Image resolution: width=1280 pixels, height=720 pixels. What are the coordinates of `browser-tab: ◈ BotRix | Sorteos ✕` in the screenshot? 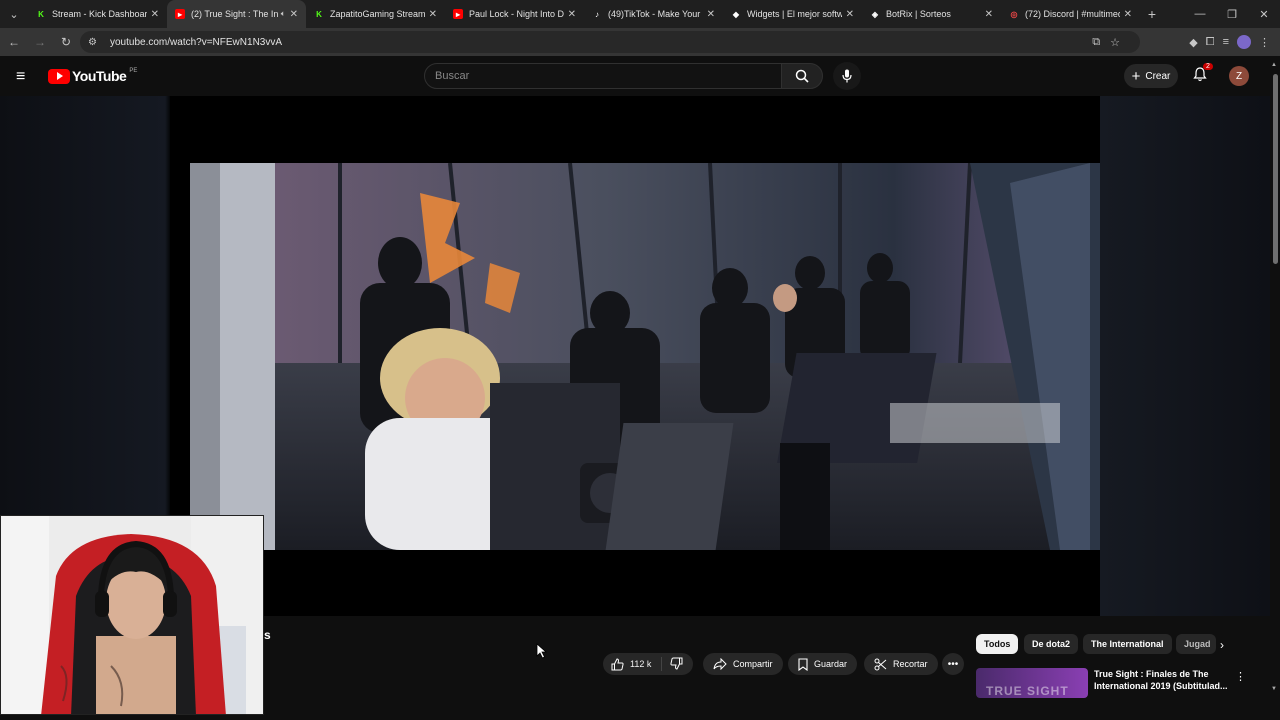 It's located at (931, 14).